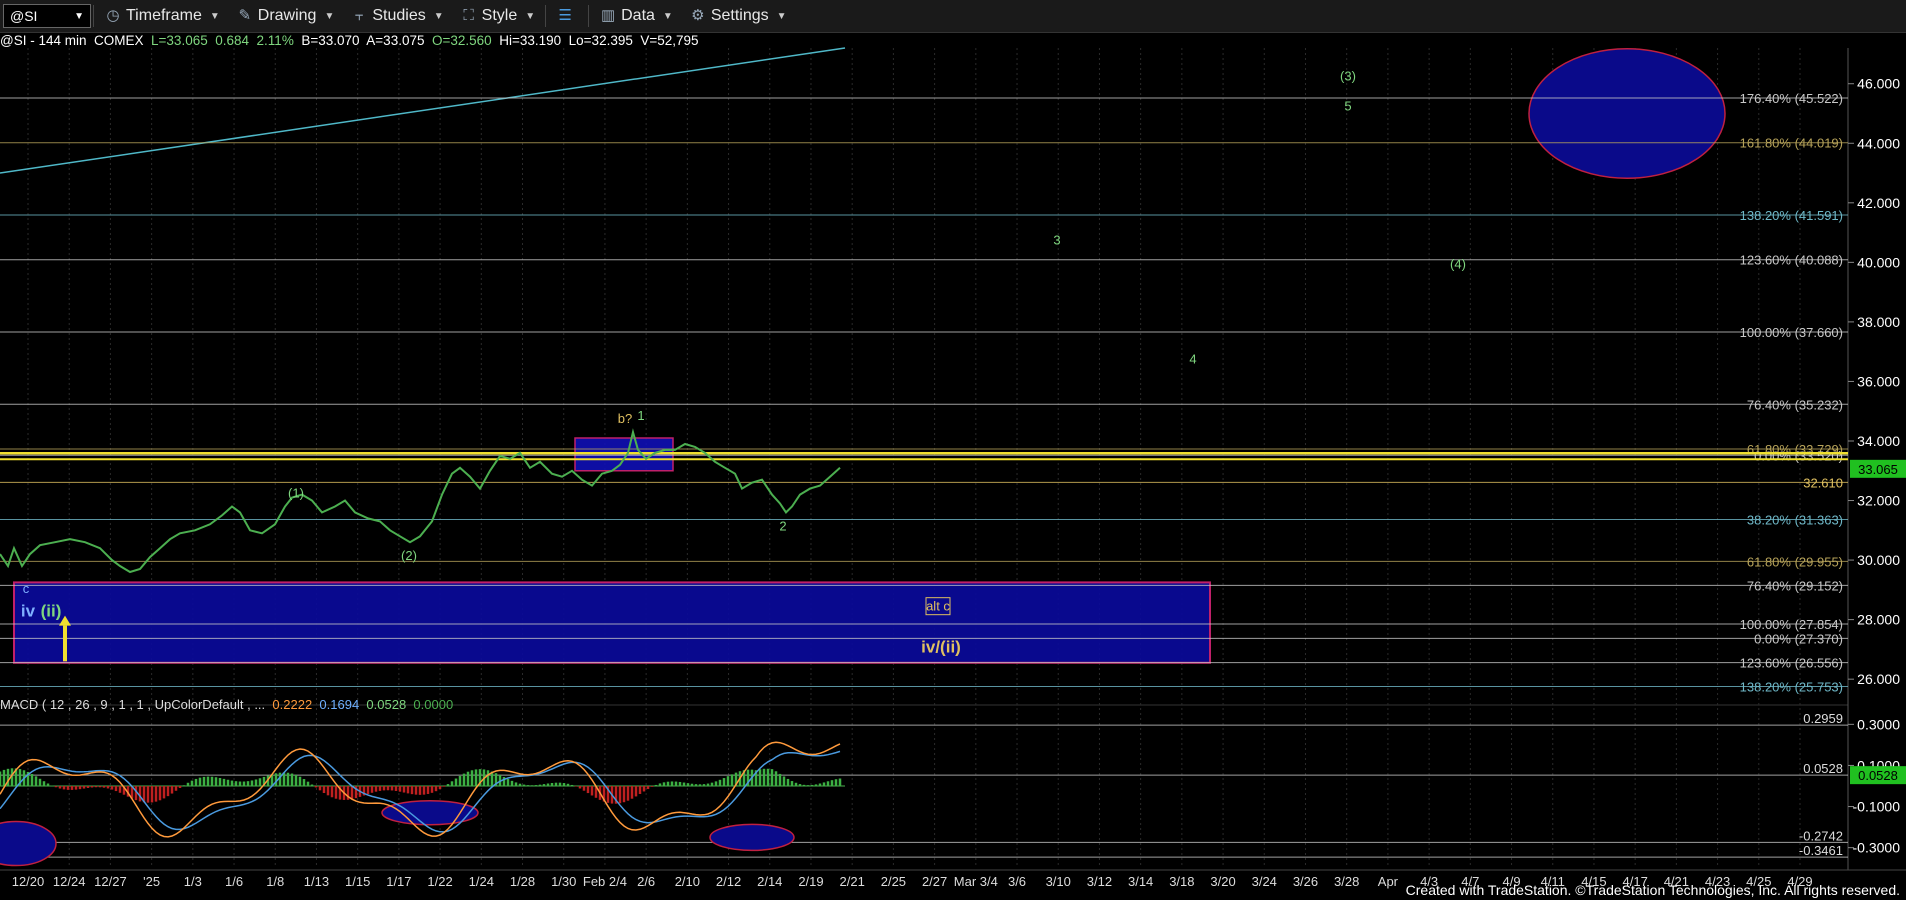  What do you see at coordinates (522, 881) in the screenshot?
I see `time-tick-label: 1/28` at bounding box center [522, 881].